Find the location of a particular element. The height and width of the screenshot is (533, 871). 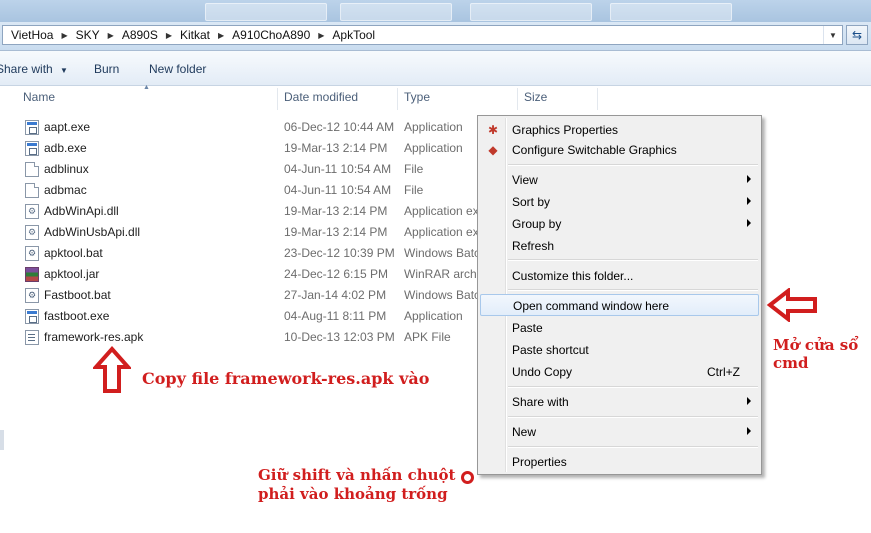

bat-icon is located at coordinates (32, 295).